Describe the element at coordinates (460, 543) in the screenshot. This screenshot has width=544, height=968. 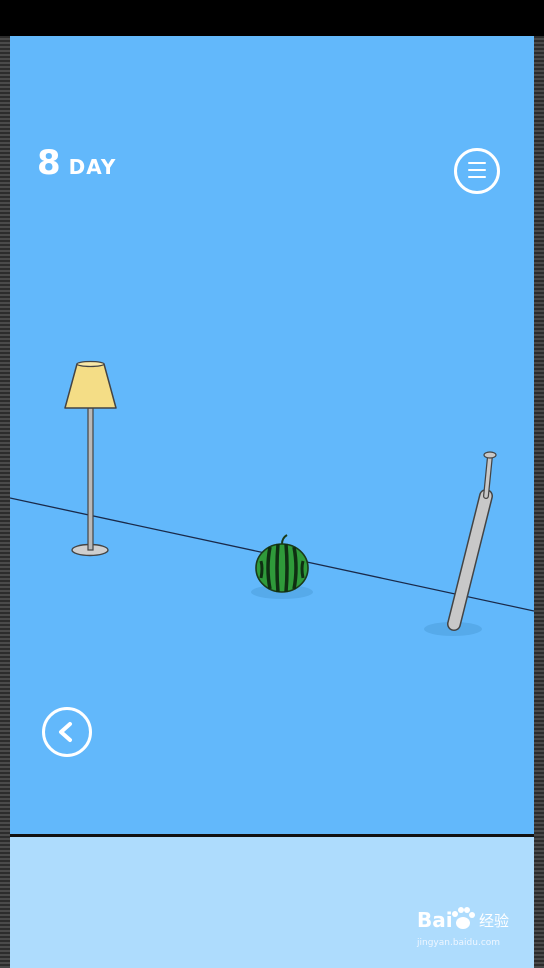
I see `baseball-bat` at that location.